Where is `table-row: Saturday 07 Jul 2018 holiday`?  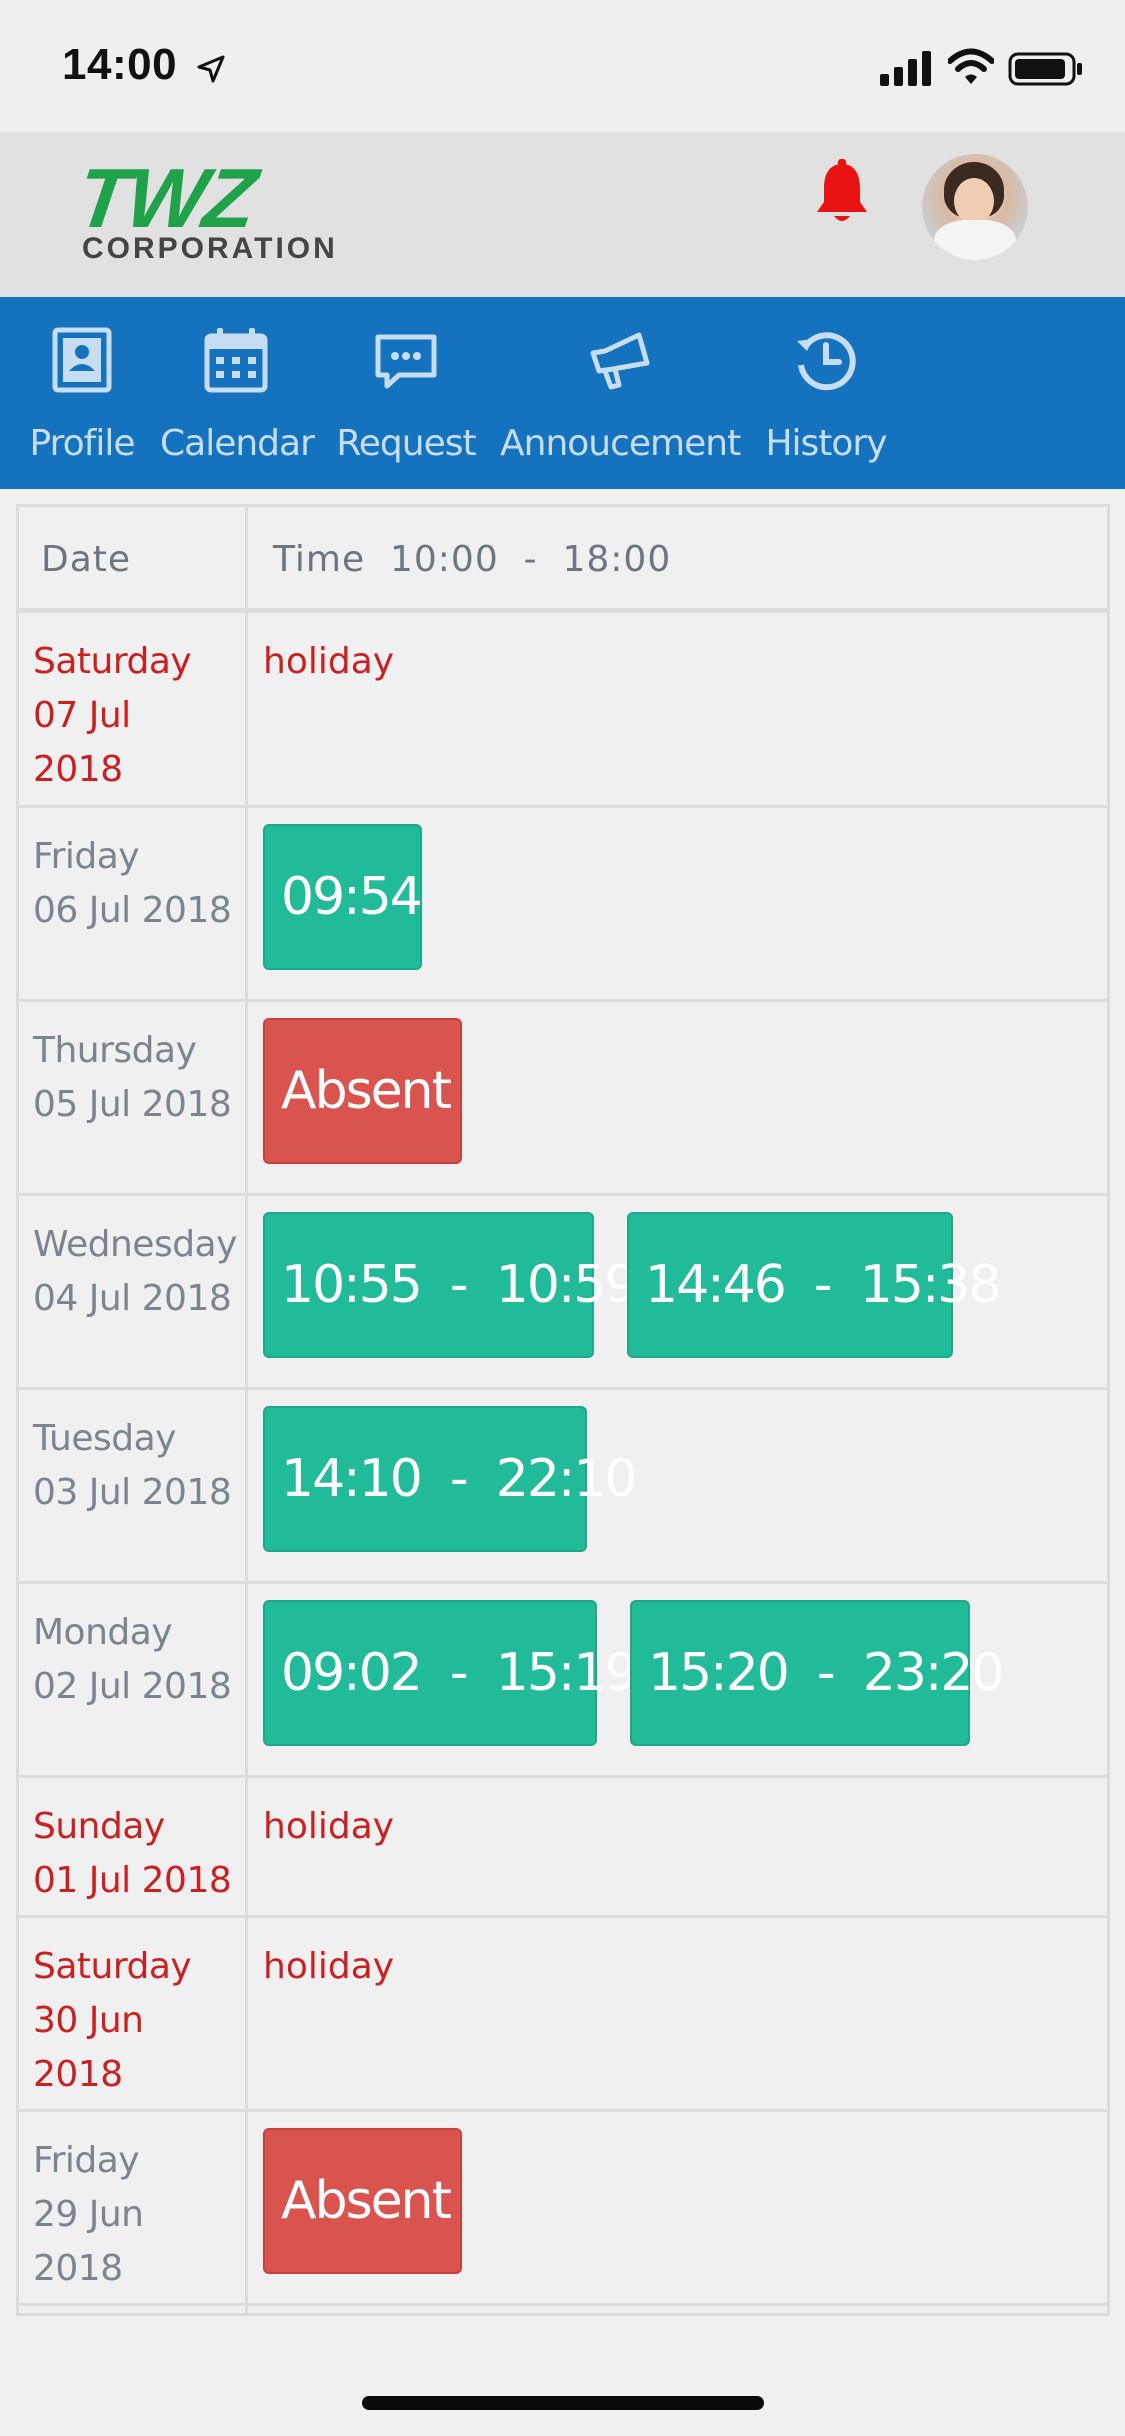
table-row: Saturday 07 Jul 2018 holiday is located at coordinates (563, 710).